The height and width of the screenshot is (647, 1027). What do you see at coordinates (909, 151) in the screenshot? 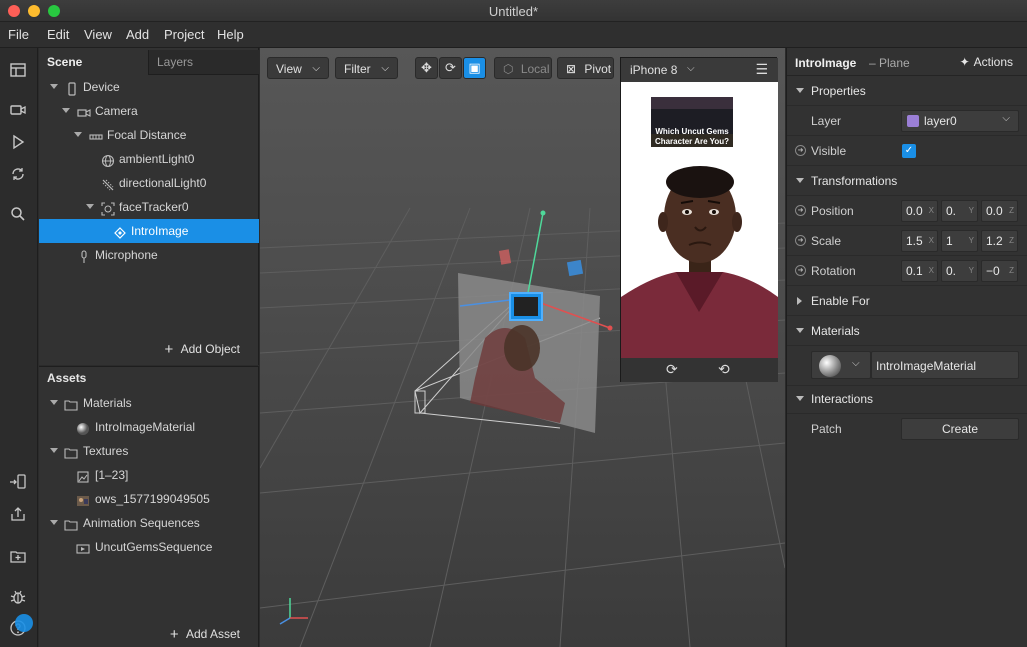
I see `visible-checkbox: ✓` at bounding box center [909, 151].